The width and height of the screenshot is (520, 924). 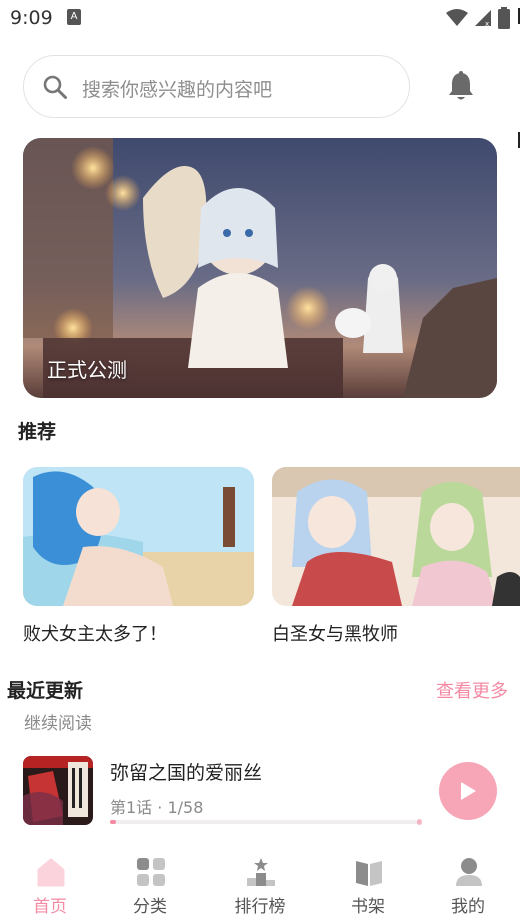 What do you see at coordinates (186, 773) in the screenshot?
I see `book-title: 弥留之国的爱丽丝` at bounding box center [186, 773].